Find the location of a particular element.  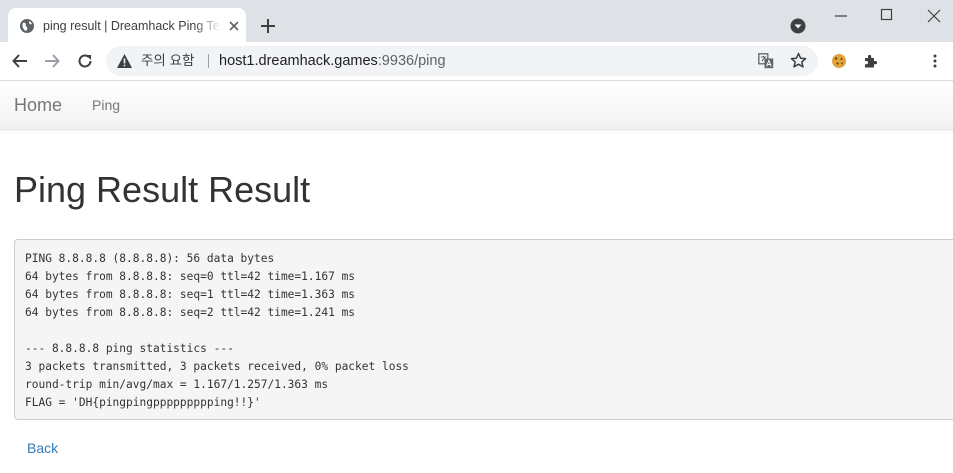

browser-toolbar: 주의 요함 host1.dreamhack.games:9936/ping is located at coordinates (476, 61).